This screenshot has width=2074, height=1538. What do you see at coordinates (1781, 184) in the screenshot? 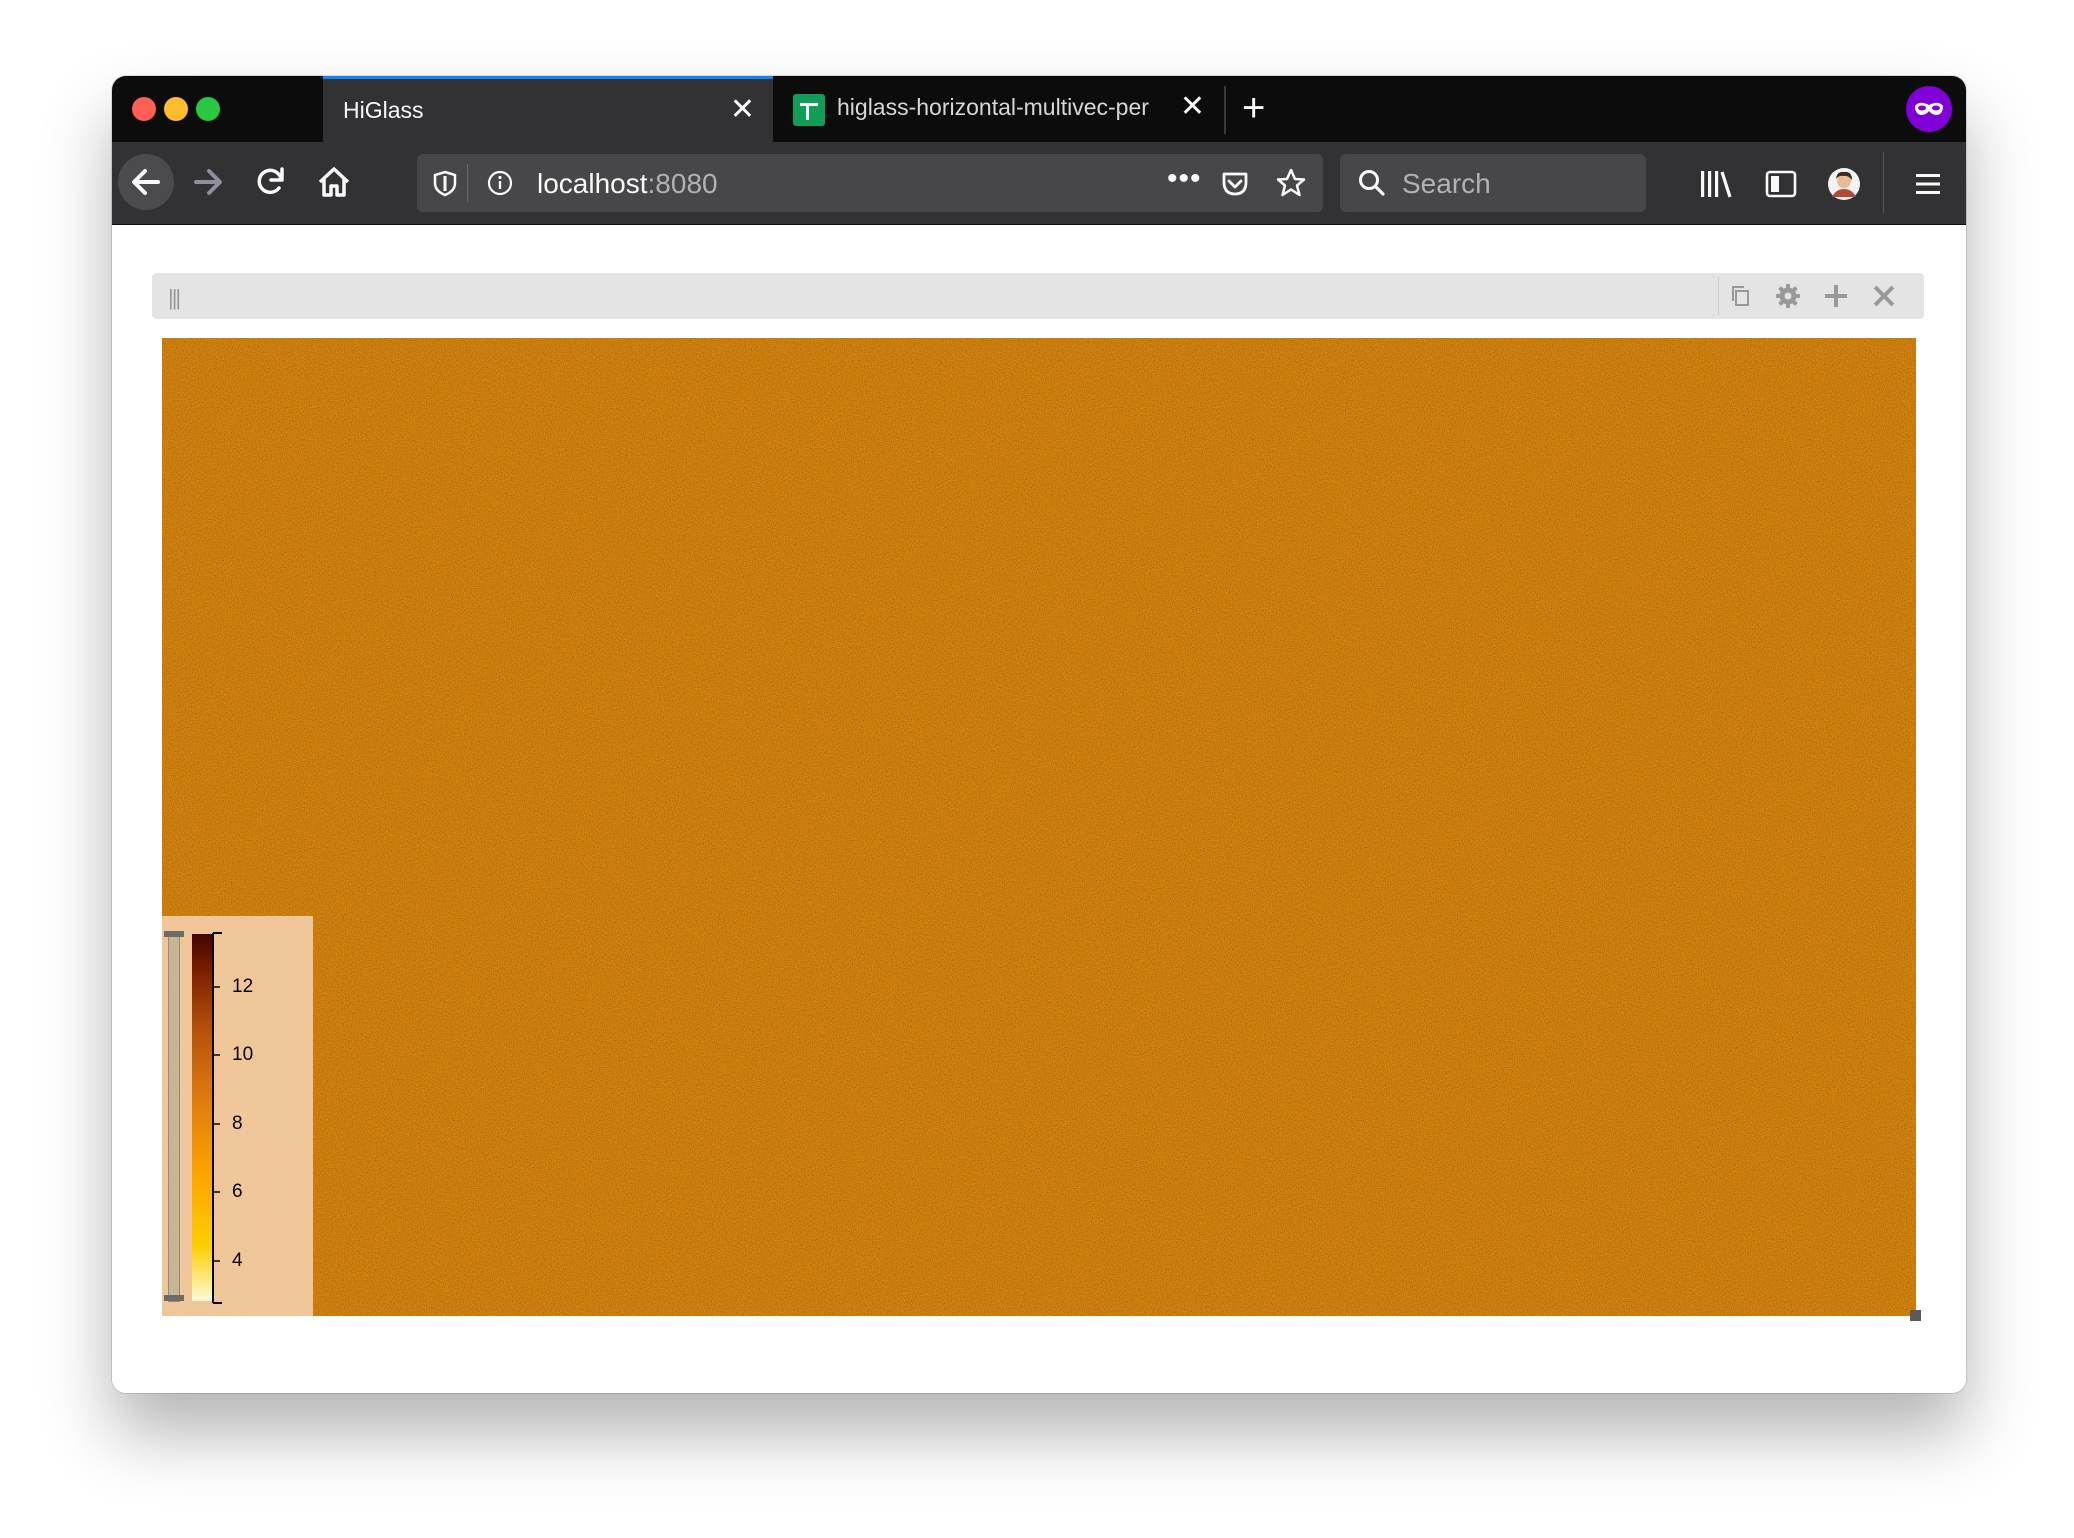
I see `sidebar-icon` at bounding box center [1781, 184].